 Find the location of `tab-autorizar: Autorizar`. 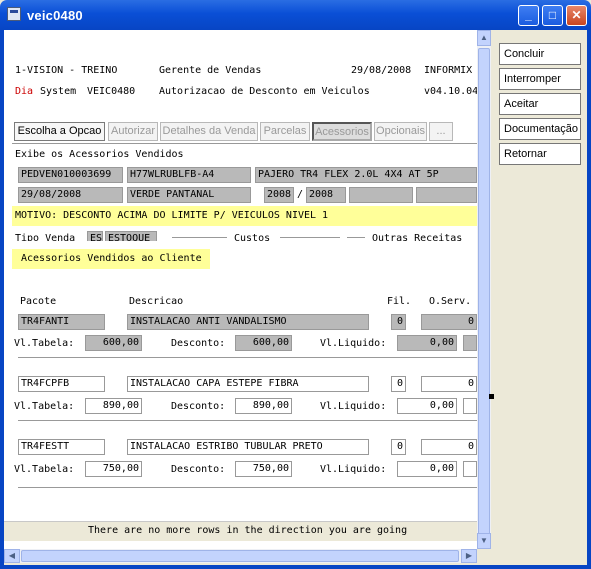

tab-autorizar: Autorizar is located at coordinates (133, 131).